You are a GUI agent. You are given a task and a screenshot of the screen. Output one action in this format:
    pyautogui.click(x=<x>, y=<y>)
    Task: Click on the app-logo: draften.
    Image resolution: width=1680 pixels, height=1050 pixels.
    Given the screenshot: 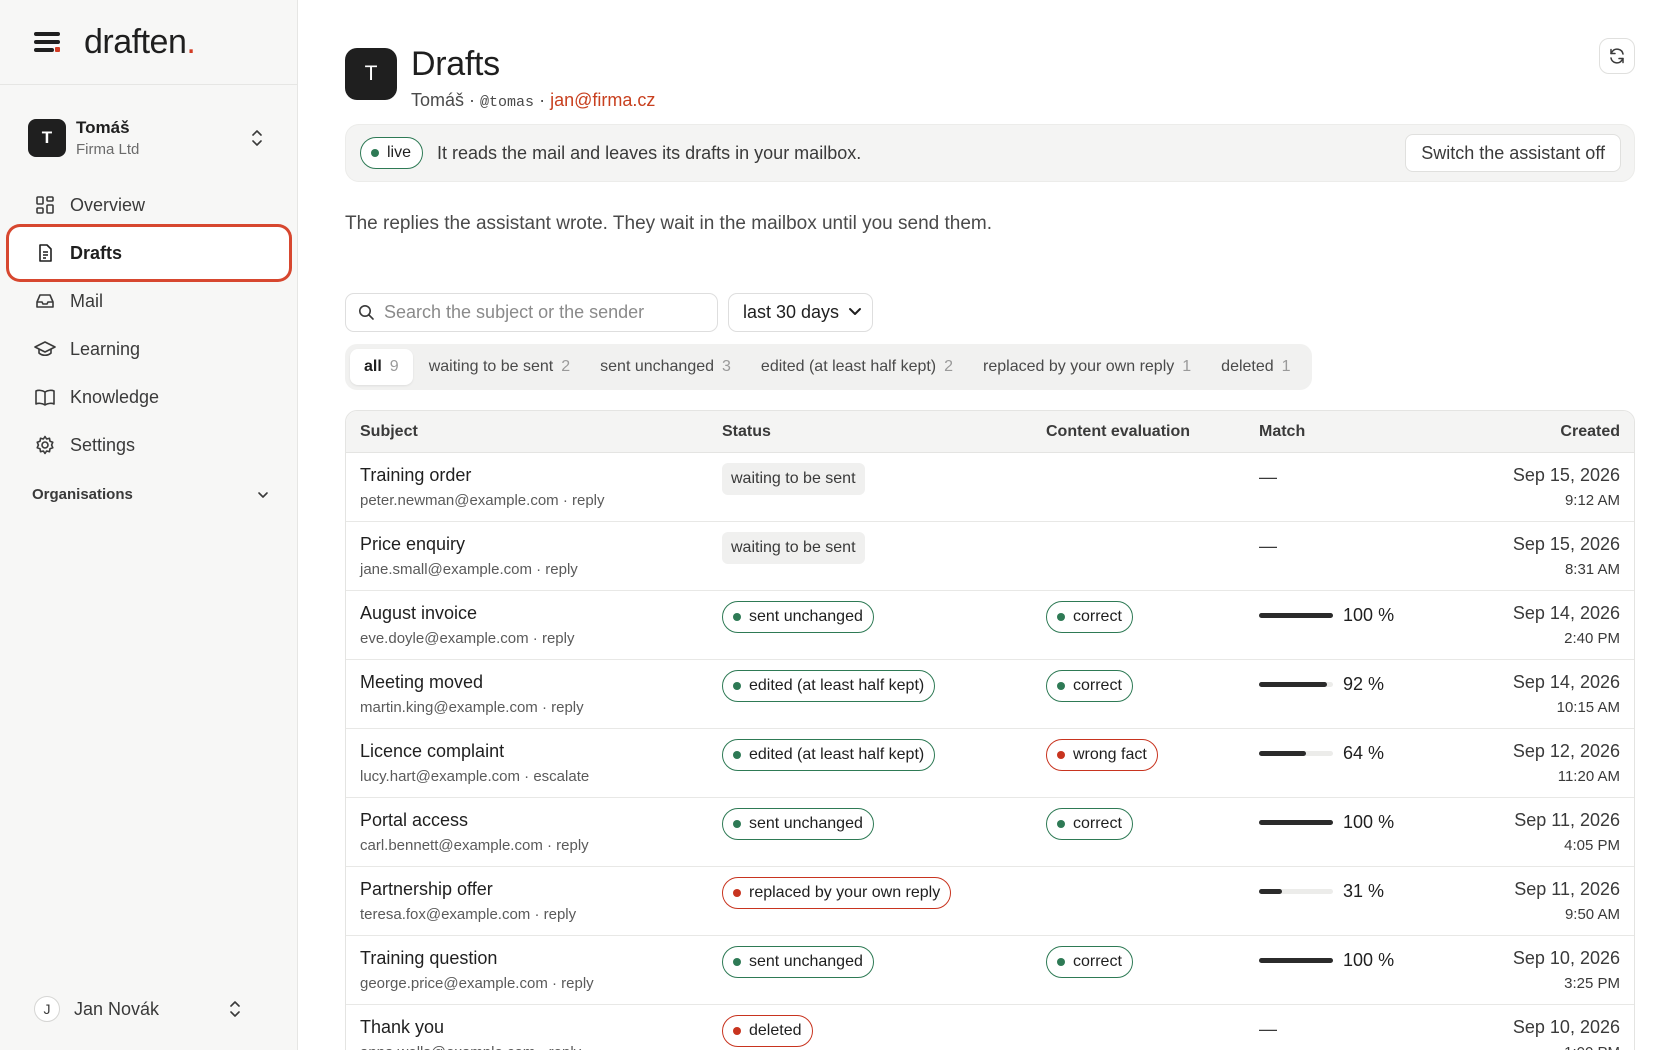 What is the action you would take?
    pyautogui.click(x=140, y=42)
    